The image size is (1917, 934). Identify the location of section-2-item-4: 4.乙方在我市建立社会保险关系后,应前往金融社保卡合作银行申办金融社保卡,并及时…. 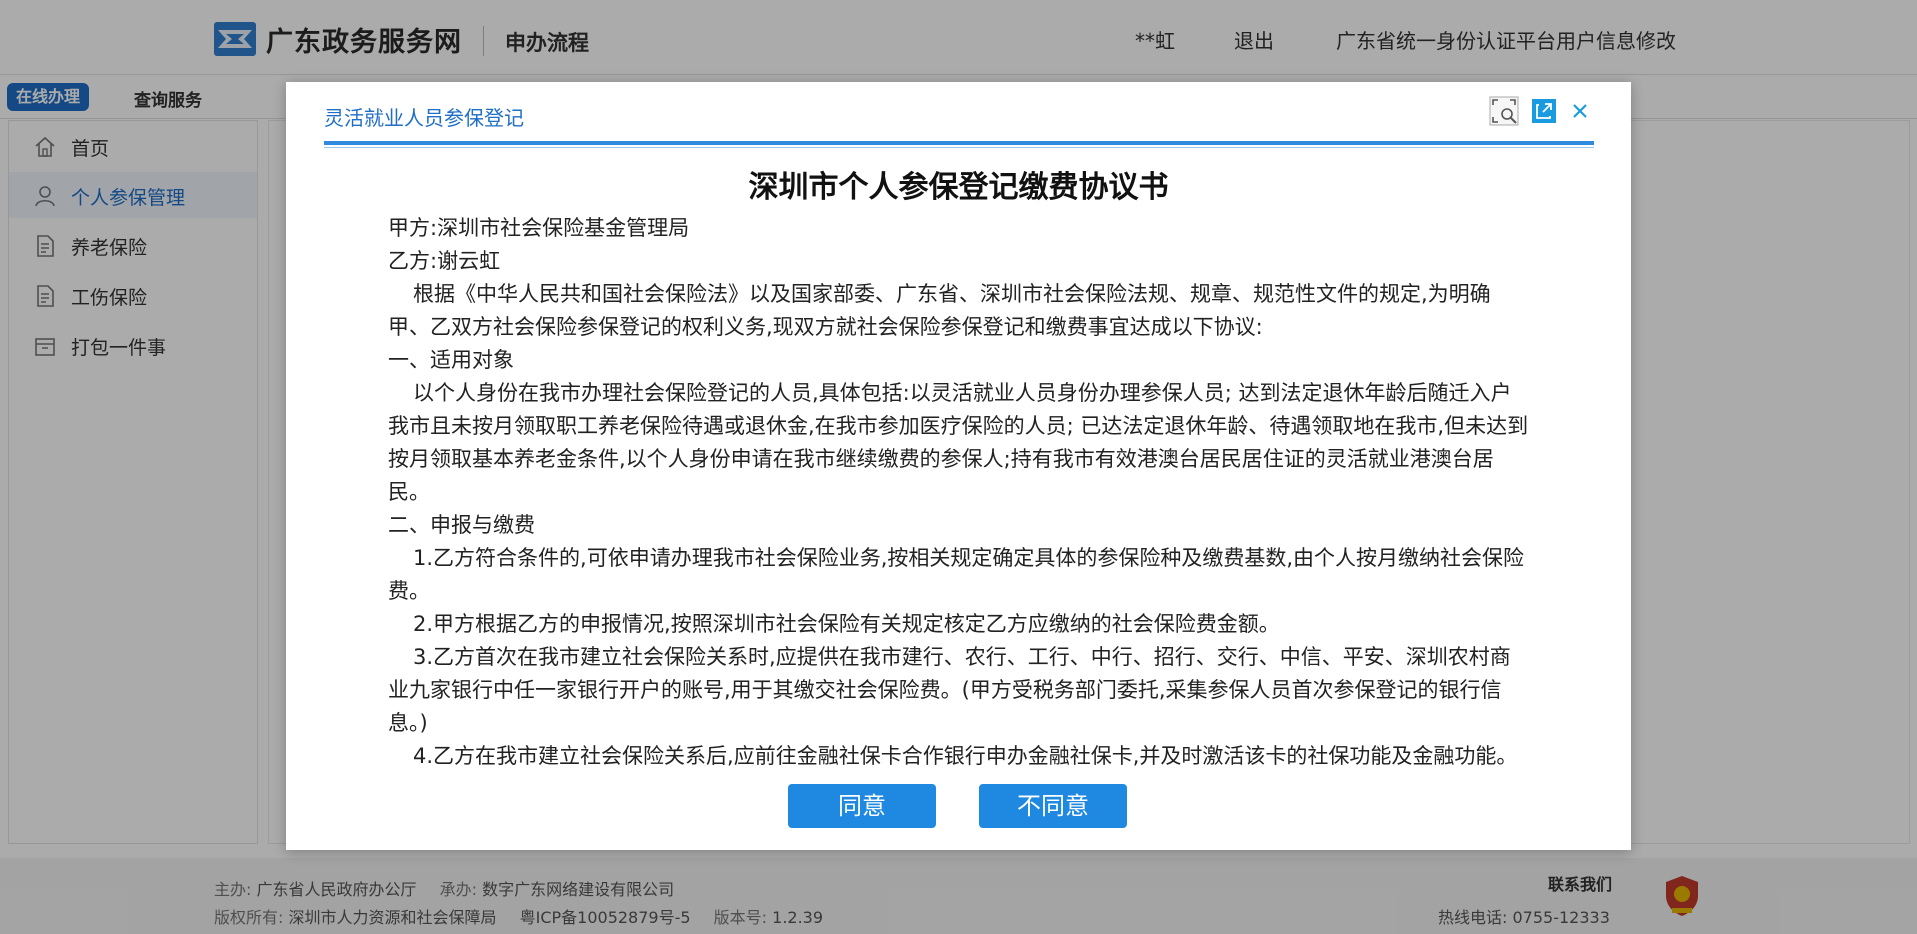
(965, 756).